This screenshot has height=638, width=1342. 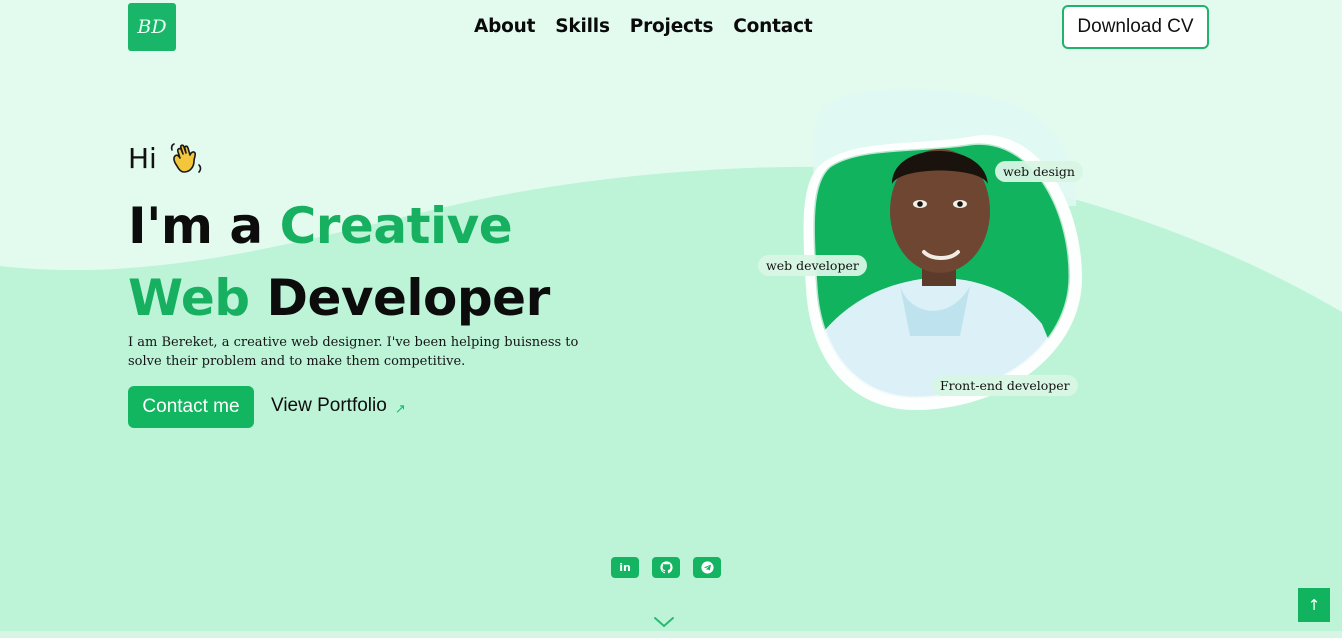 What do you see at coordinates (204, 226) in the screenshot?
I see `headline-part1: I'm a` at bounding box center [204, 226].